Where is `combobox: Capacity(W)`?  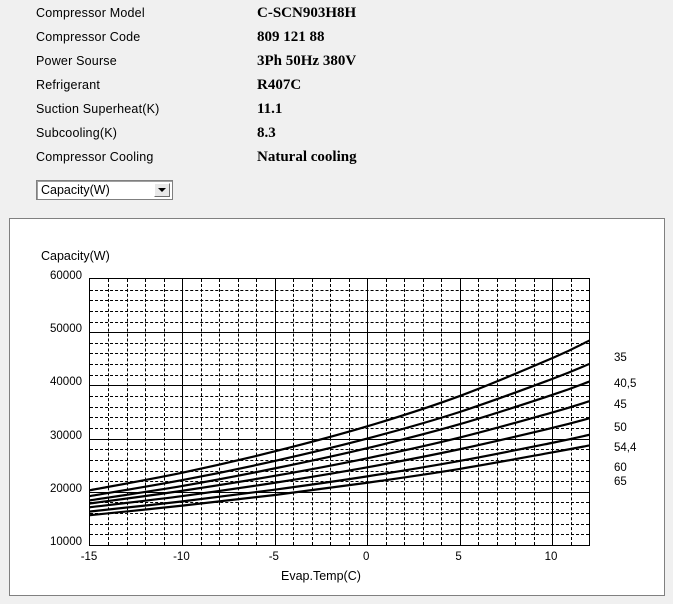
combobox: Capacity(W) is located at coordinates (104, 190).